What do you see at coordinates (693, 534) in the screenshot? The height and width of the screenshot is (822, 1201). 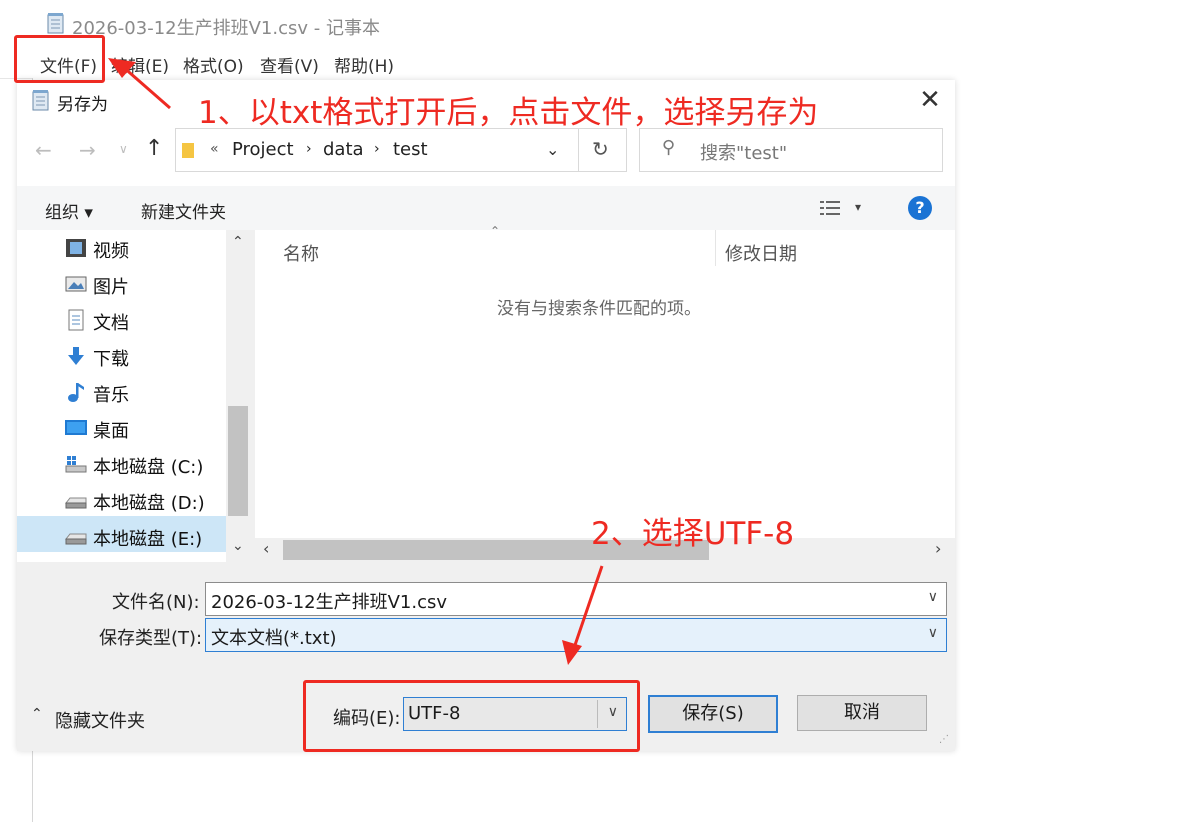 I see `annotation-step-2: 2、选择UTF-8` at bounding box center [693, 534].